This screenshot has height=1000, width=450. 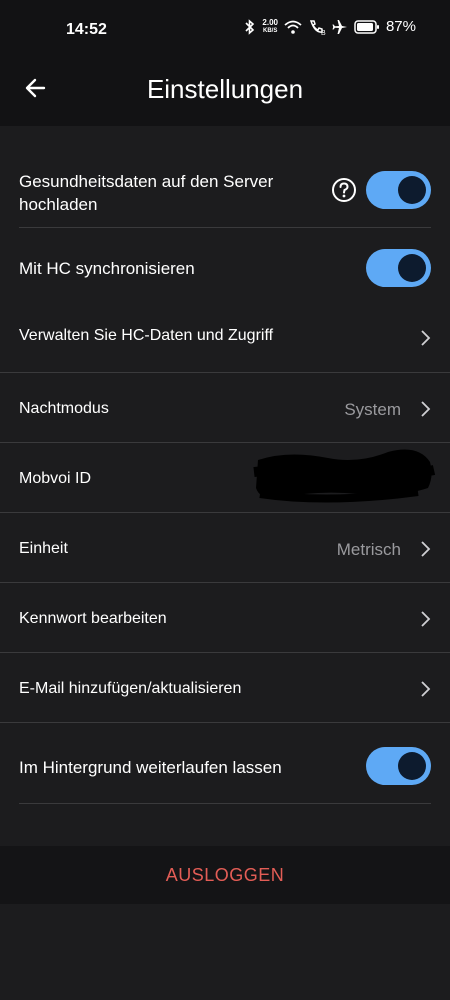 I want to click on night-mode-label: Nachtmodus, so click(x=64, y=408).